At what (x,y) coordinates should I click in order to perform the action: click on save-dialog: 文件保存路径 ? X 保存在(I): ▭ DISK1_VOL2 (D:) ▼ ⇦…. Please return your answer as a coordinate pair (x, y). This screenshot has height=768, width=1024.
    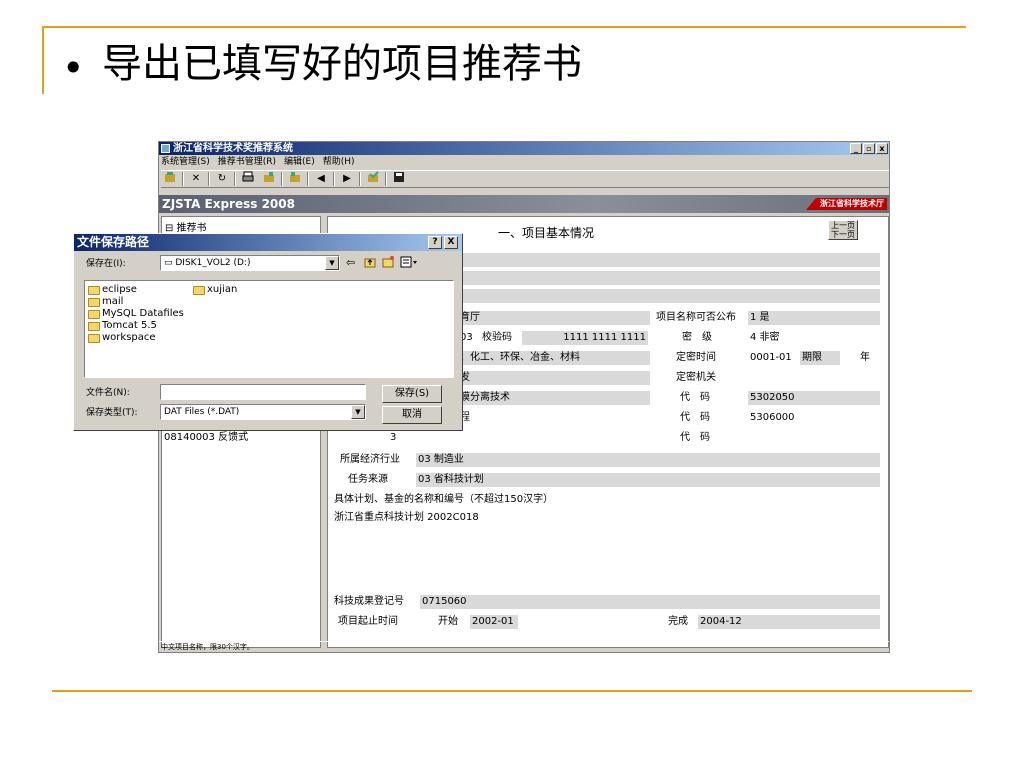
    Looking at the image, I should click on (268, 332).